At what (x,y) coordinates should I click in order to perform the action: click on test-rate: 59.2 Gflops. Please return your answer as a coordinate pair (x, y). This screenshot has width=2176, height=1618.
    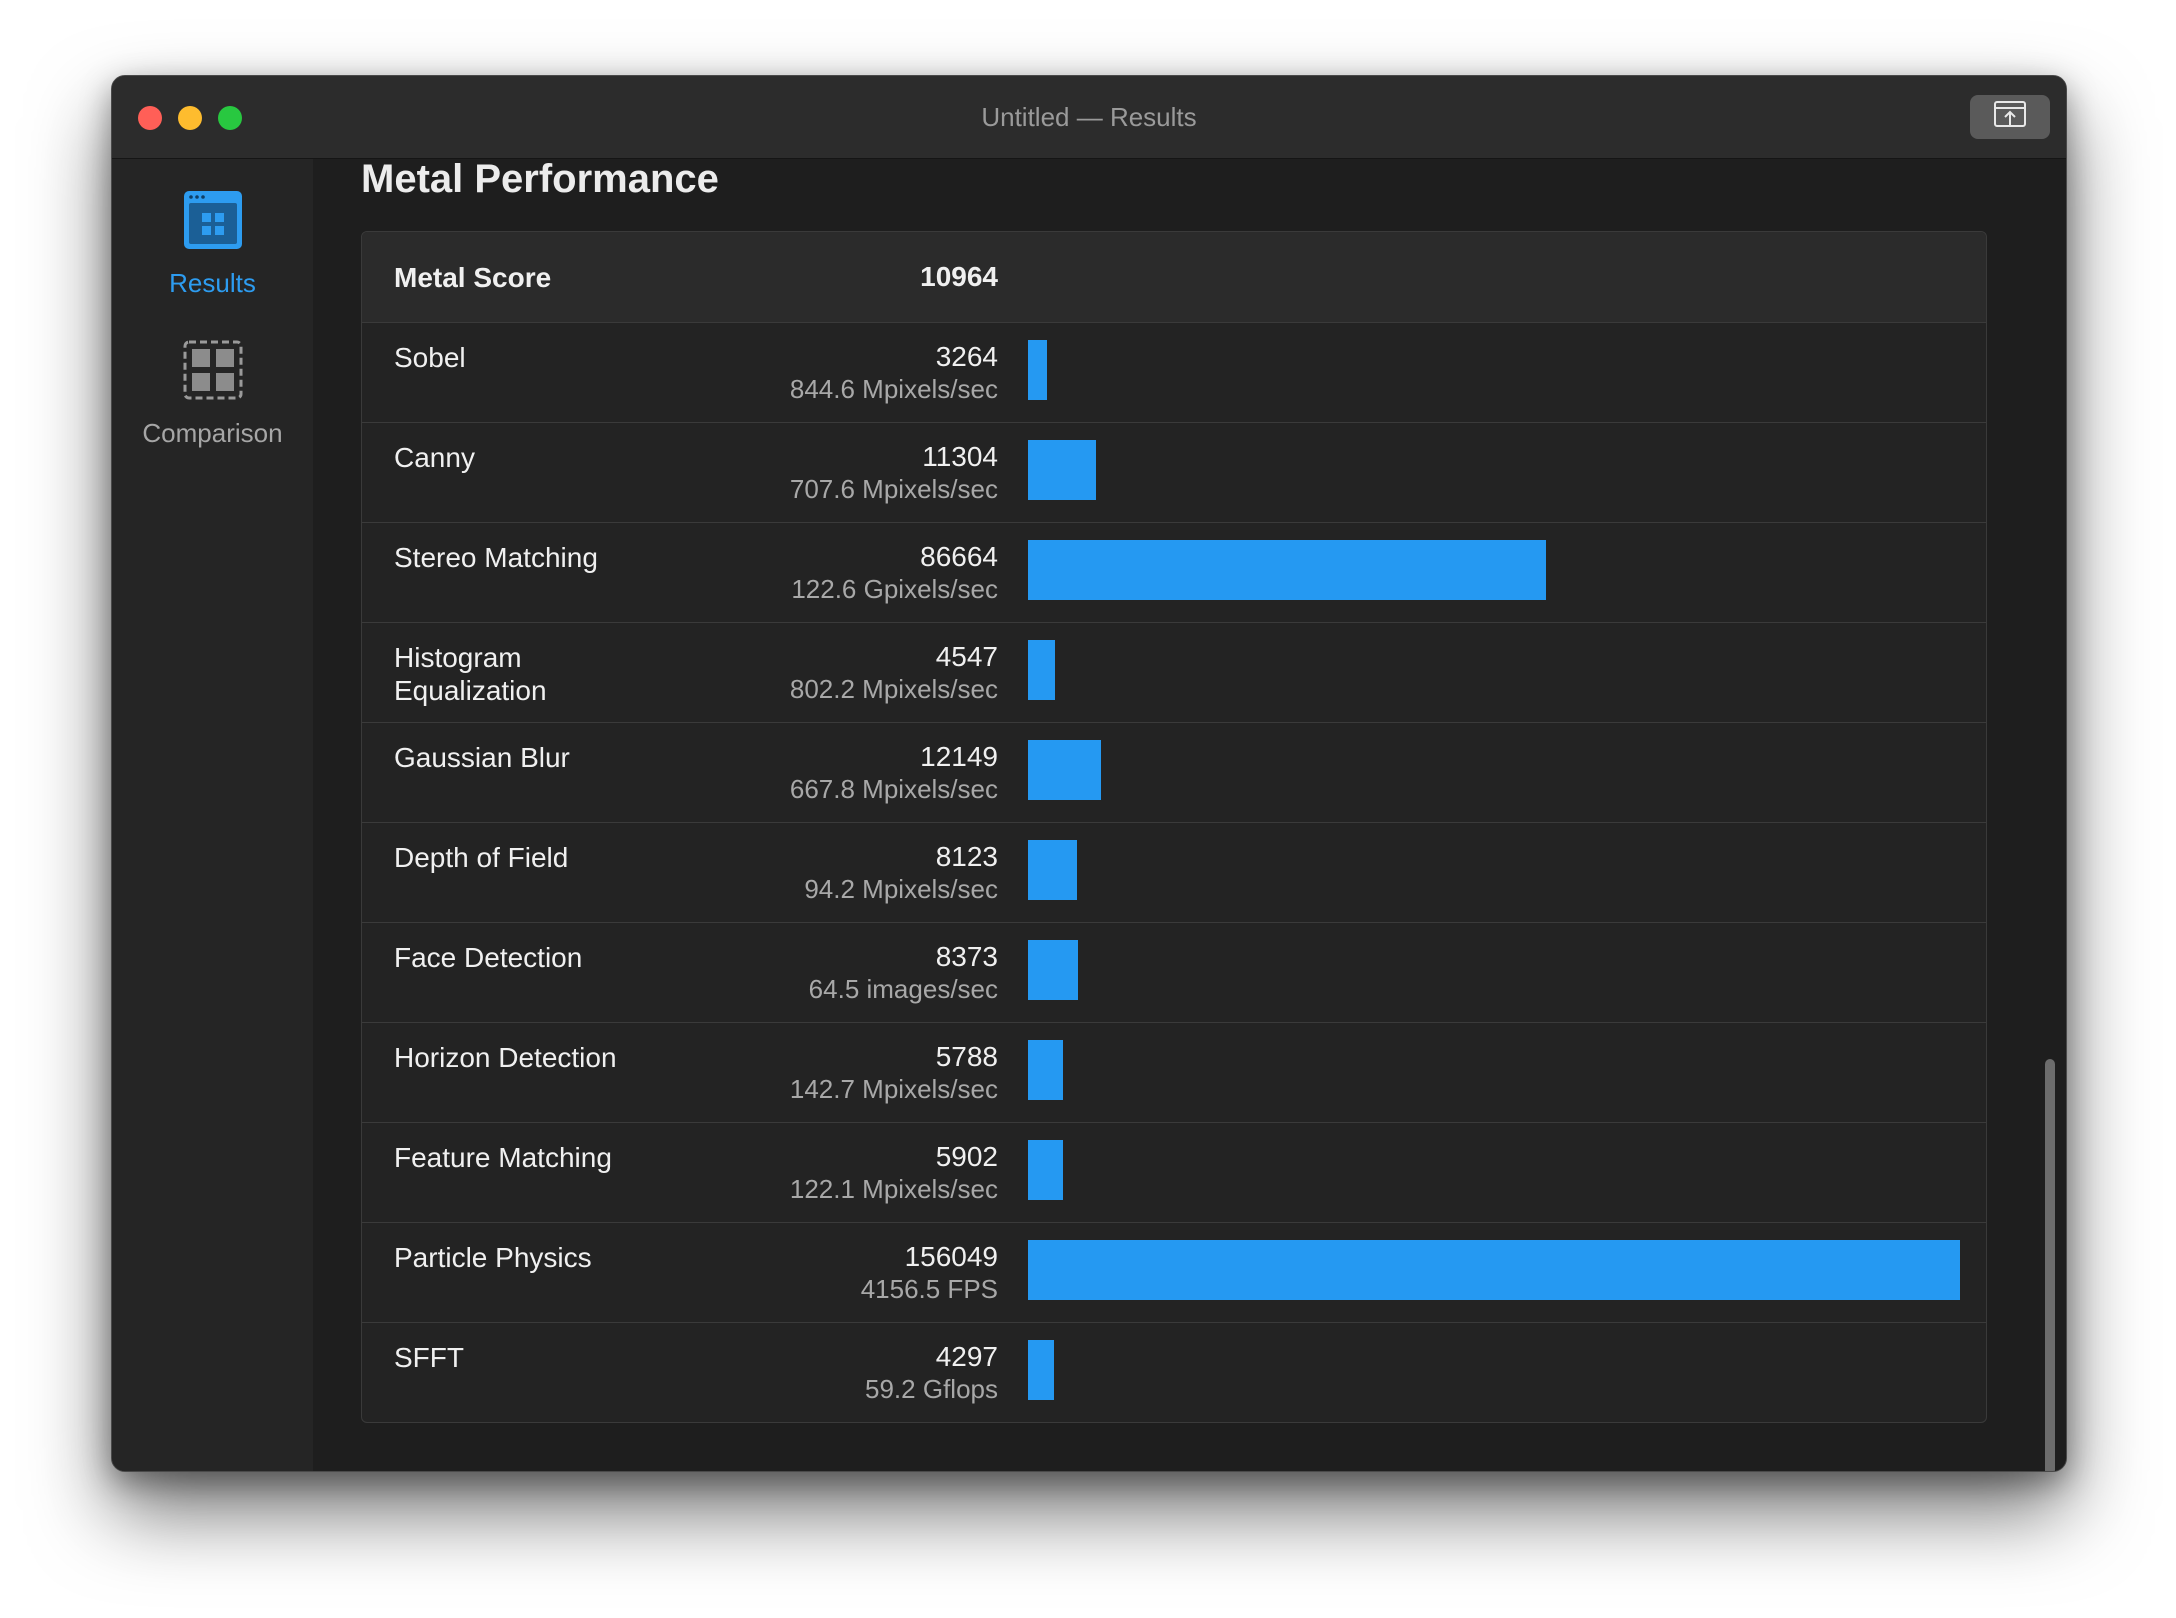
    Looking at the image, I should click on (931, 1389).